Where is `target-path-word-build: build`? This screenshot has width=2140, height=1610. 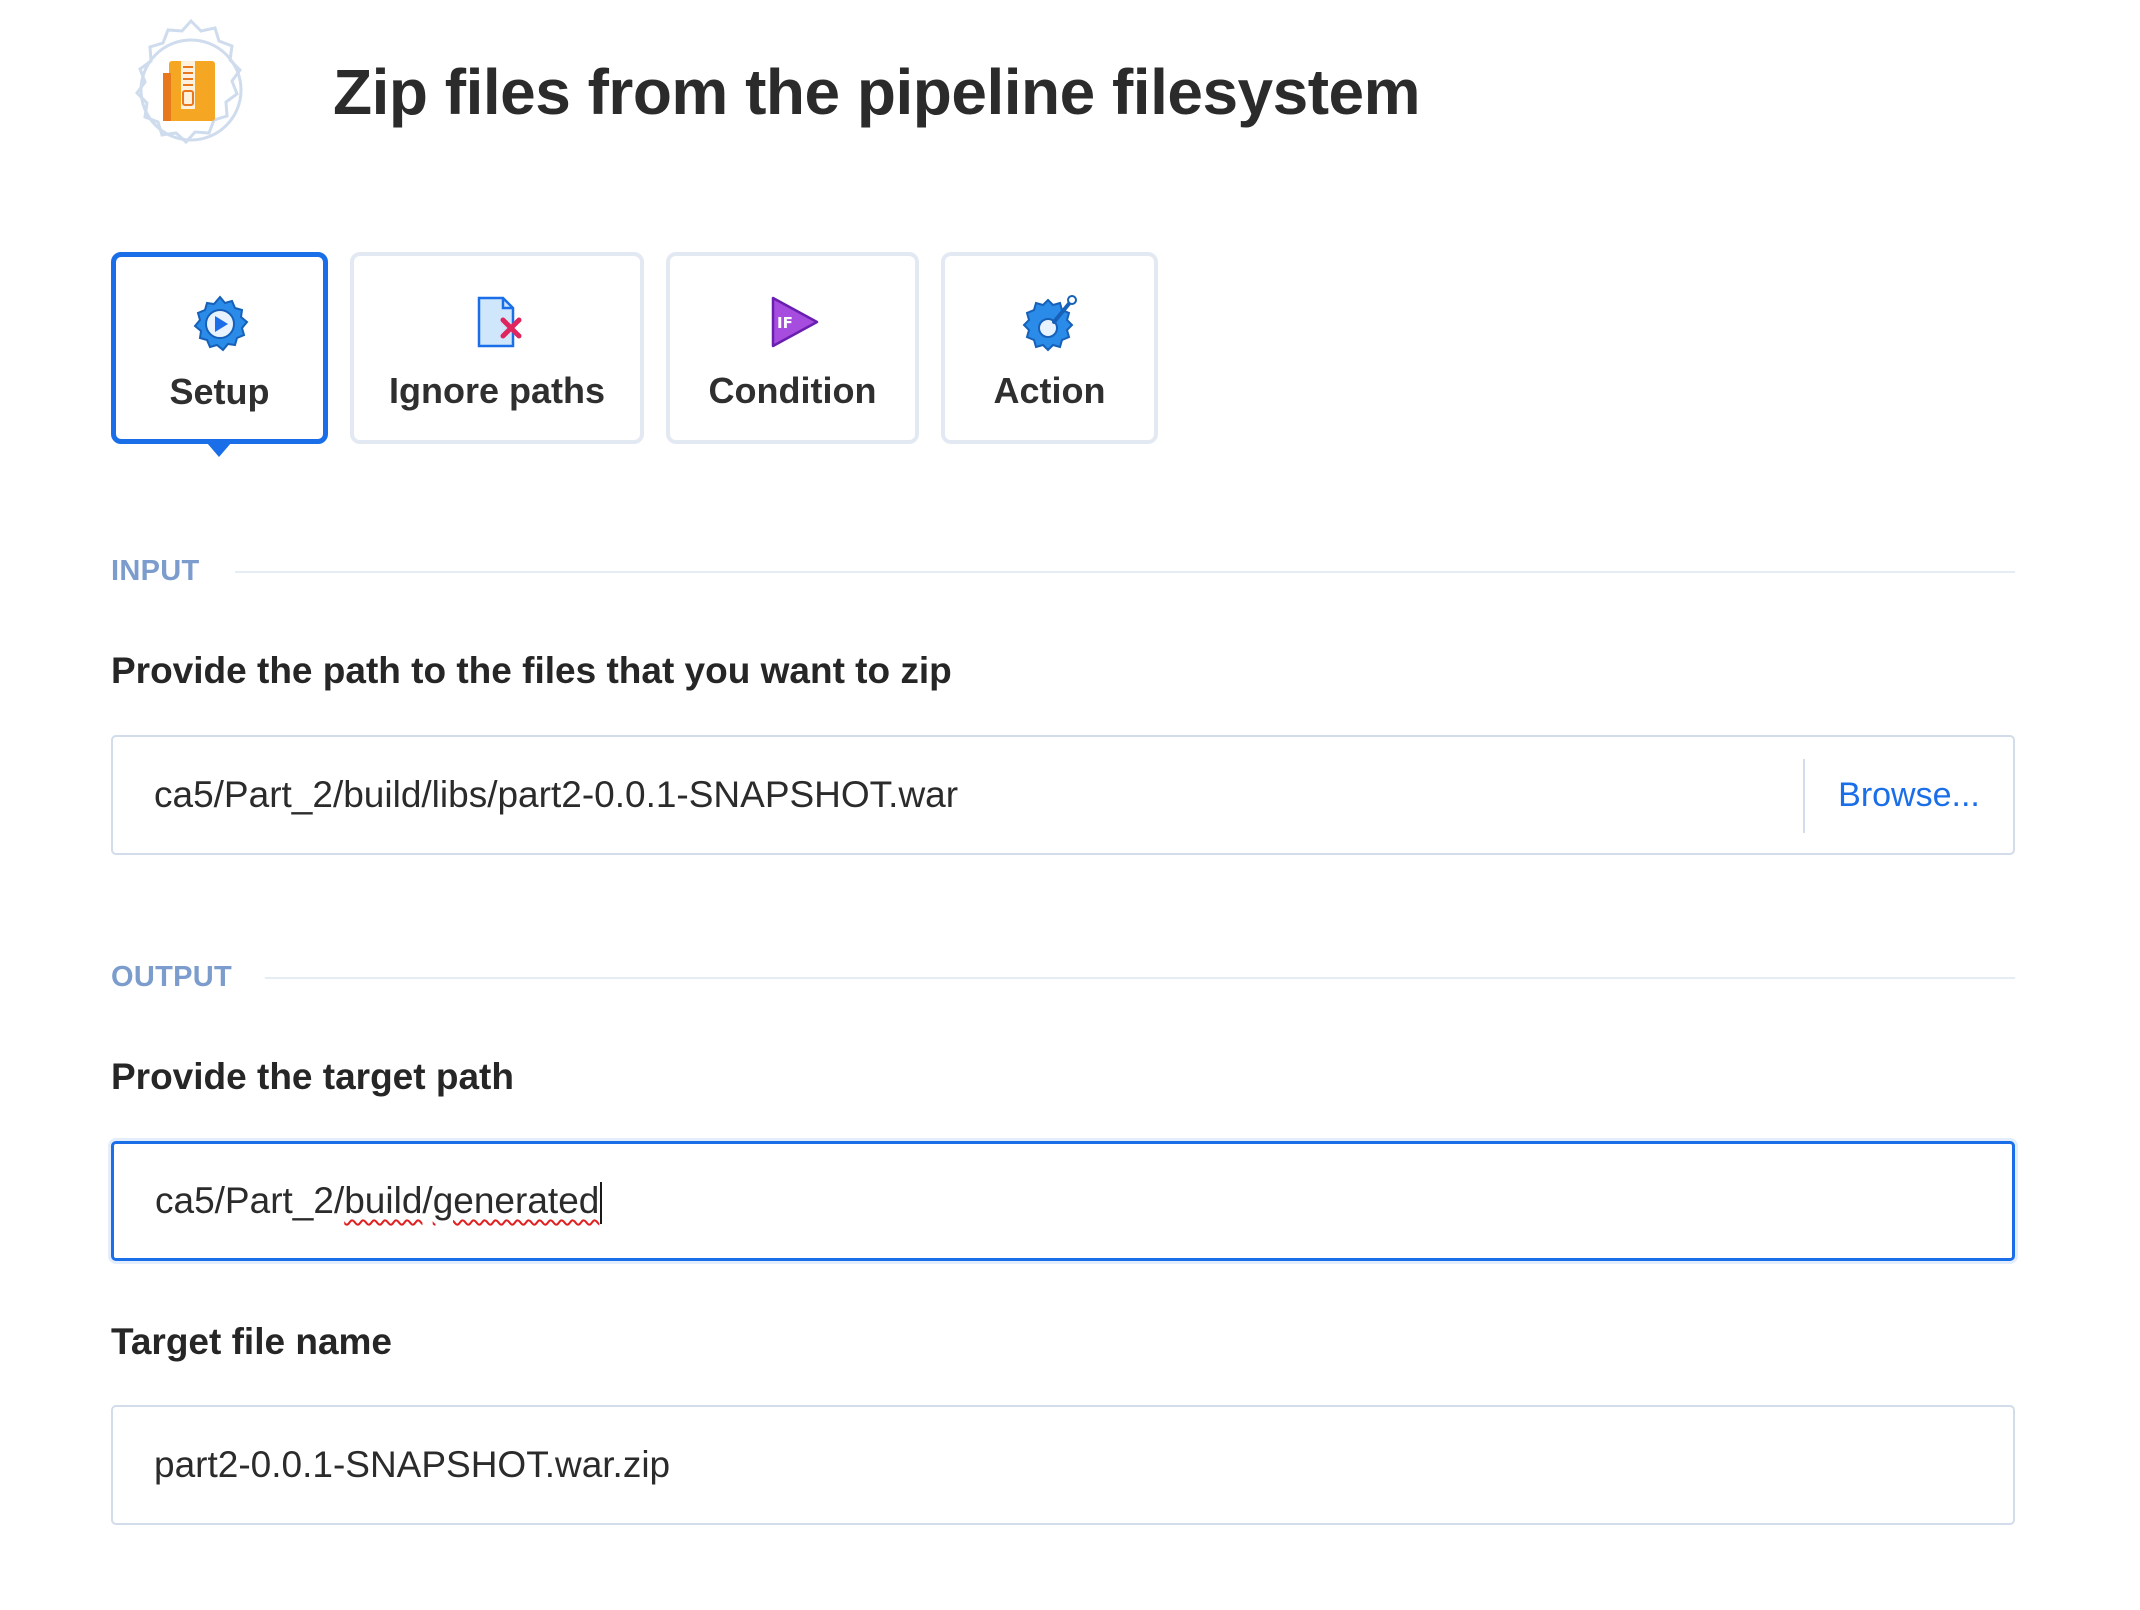
target-path-word-build: build is located at coordinates (383, 1200).